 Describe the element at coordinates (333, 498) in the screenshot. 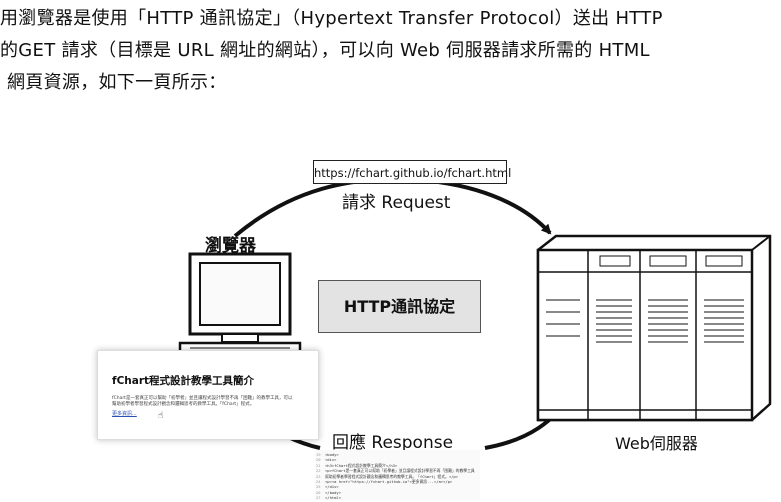

I see `code-line: </html>` at that location.